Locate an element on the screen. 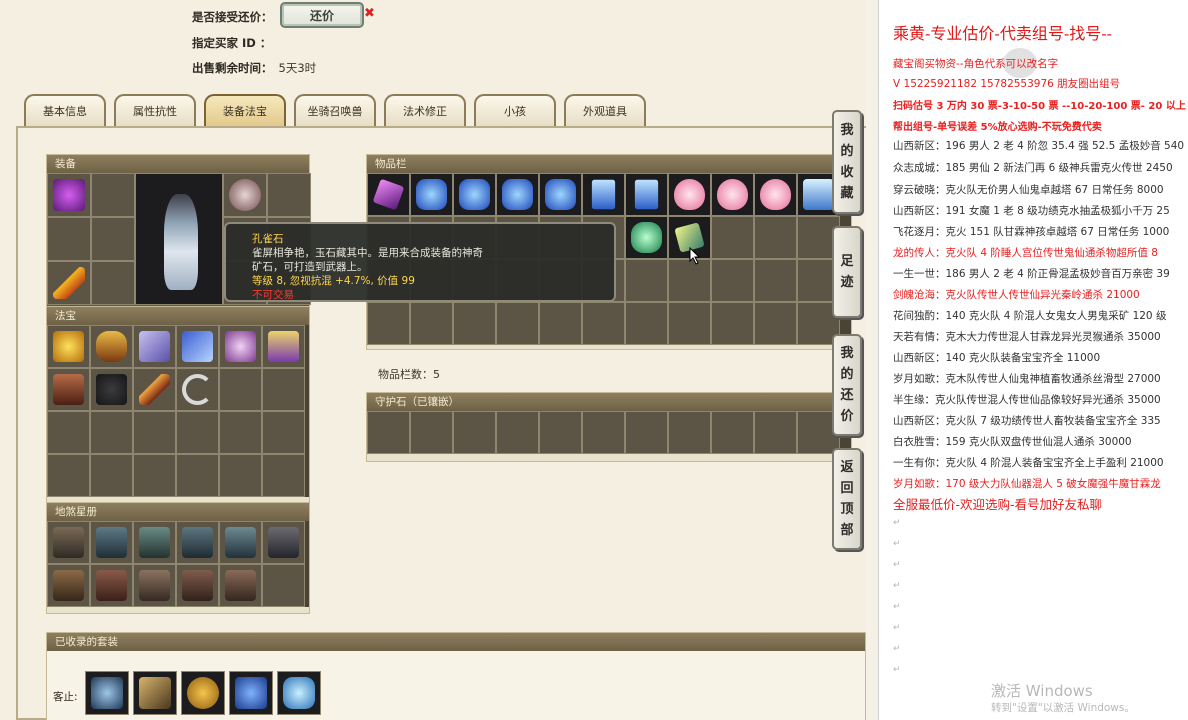 This screenshot has height=720, width=1188. footprints-button: 足迹 is located at coordinates (847, 272).